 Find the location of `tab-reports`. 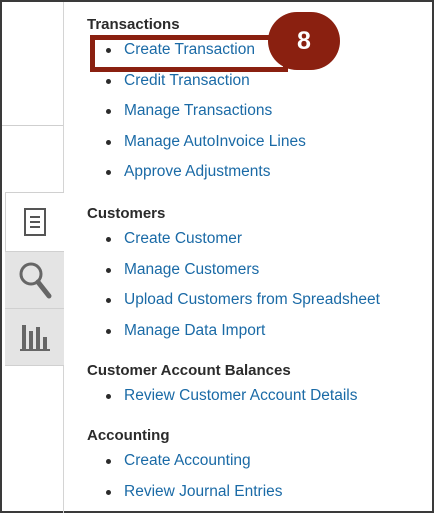

tab-reports is located at coordinates (34, 337).